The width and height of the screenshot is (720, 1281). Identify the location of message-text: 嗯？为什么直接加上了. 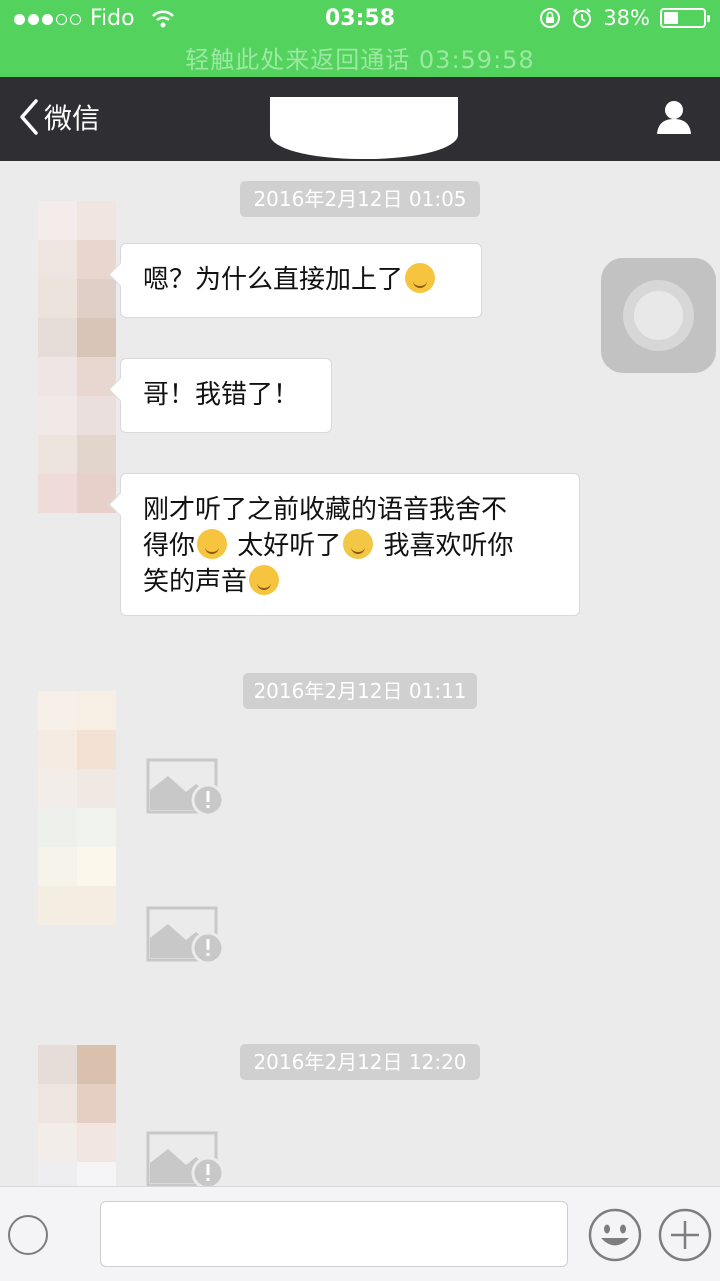
(273, 280).